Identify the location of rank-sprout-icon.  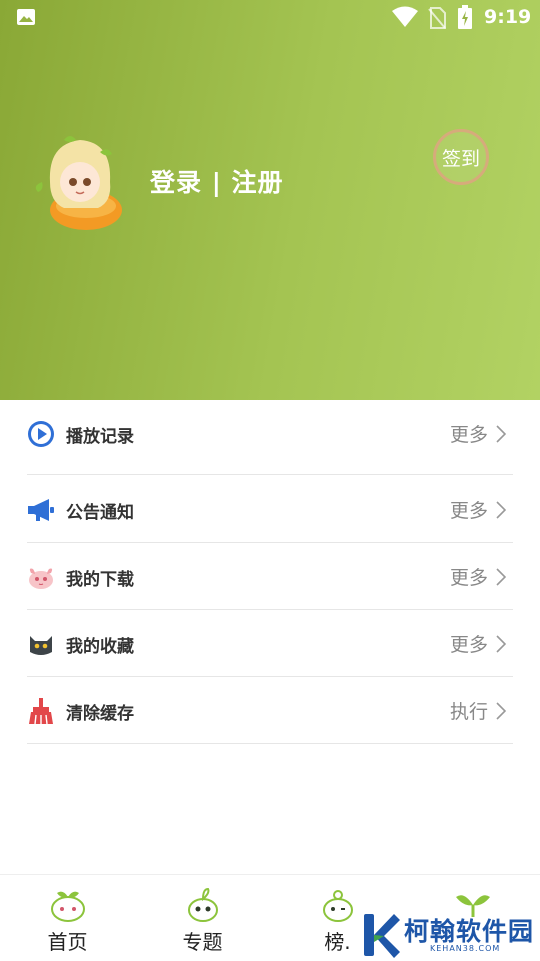
(338, 906).